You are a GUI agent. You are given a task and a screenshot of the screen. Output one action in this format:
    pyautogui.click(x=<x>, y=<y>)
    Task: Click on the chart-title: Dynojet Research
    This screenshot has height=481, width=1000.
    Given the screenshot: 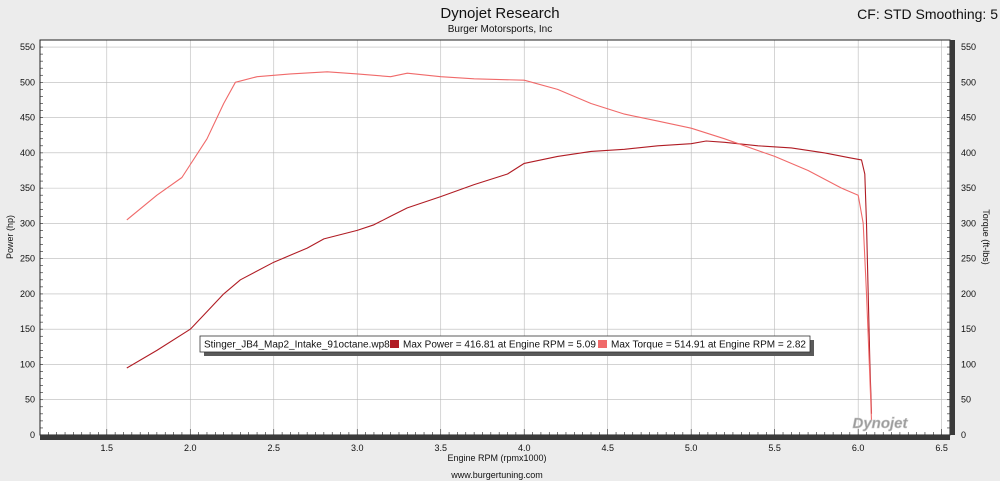 What is the action you would take?
    pyautogui.click(x=499, y=13)
    